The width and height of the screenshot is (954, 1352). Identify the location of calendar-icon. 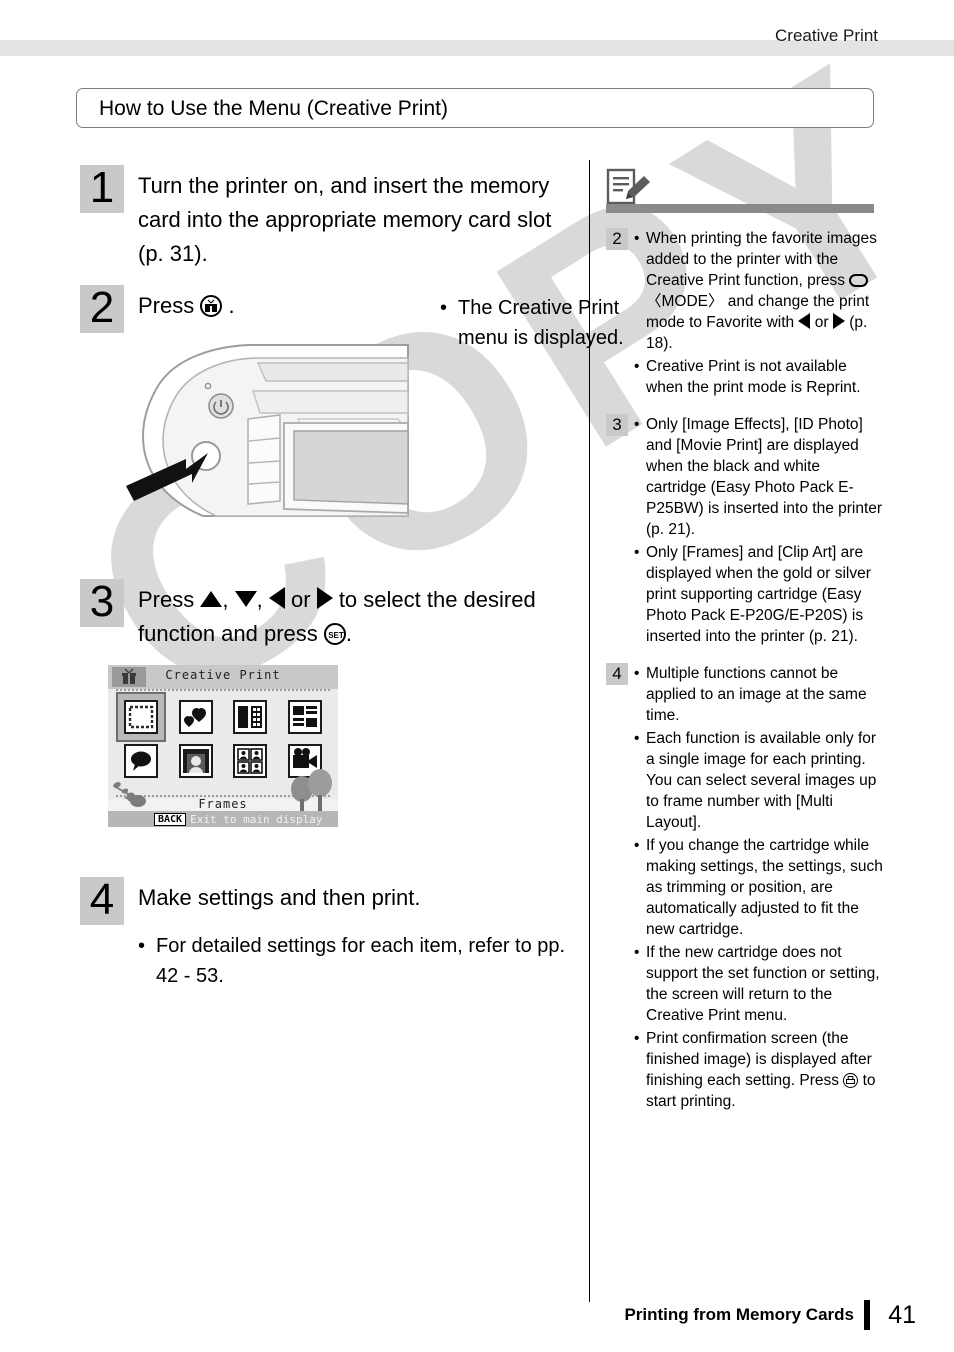
(195, 761).